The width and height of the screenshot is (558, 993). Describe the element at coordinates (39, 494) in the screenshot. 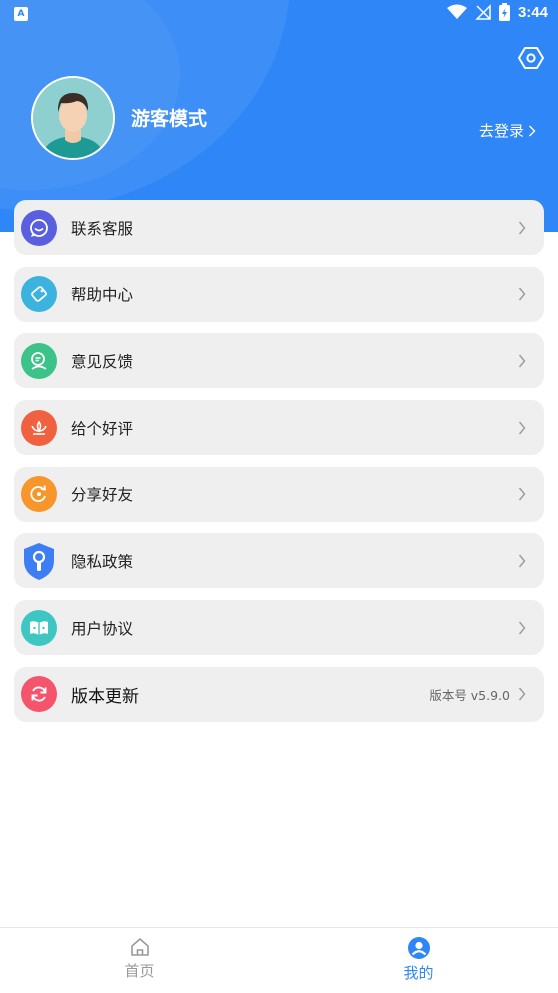

I see `share-refresh-icon` at that location.